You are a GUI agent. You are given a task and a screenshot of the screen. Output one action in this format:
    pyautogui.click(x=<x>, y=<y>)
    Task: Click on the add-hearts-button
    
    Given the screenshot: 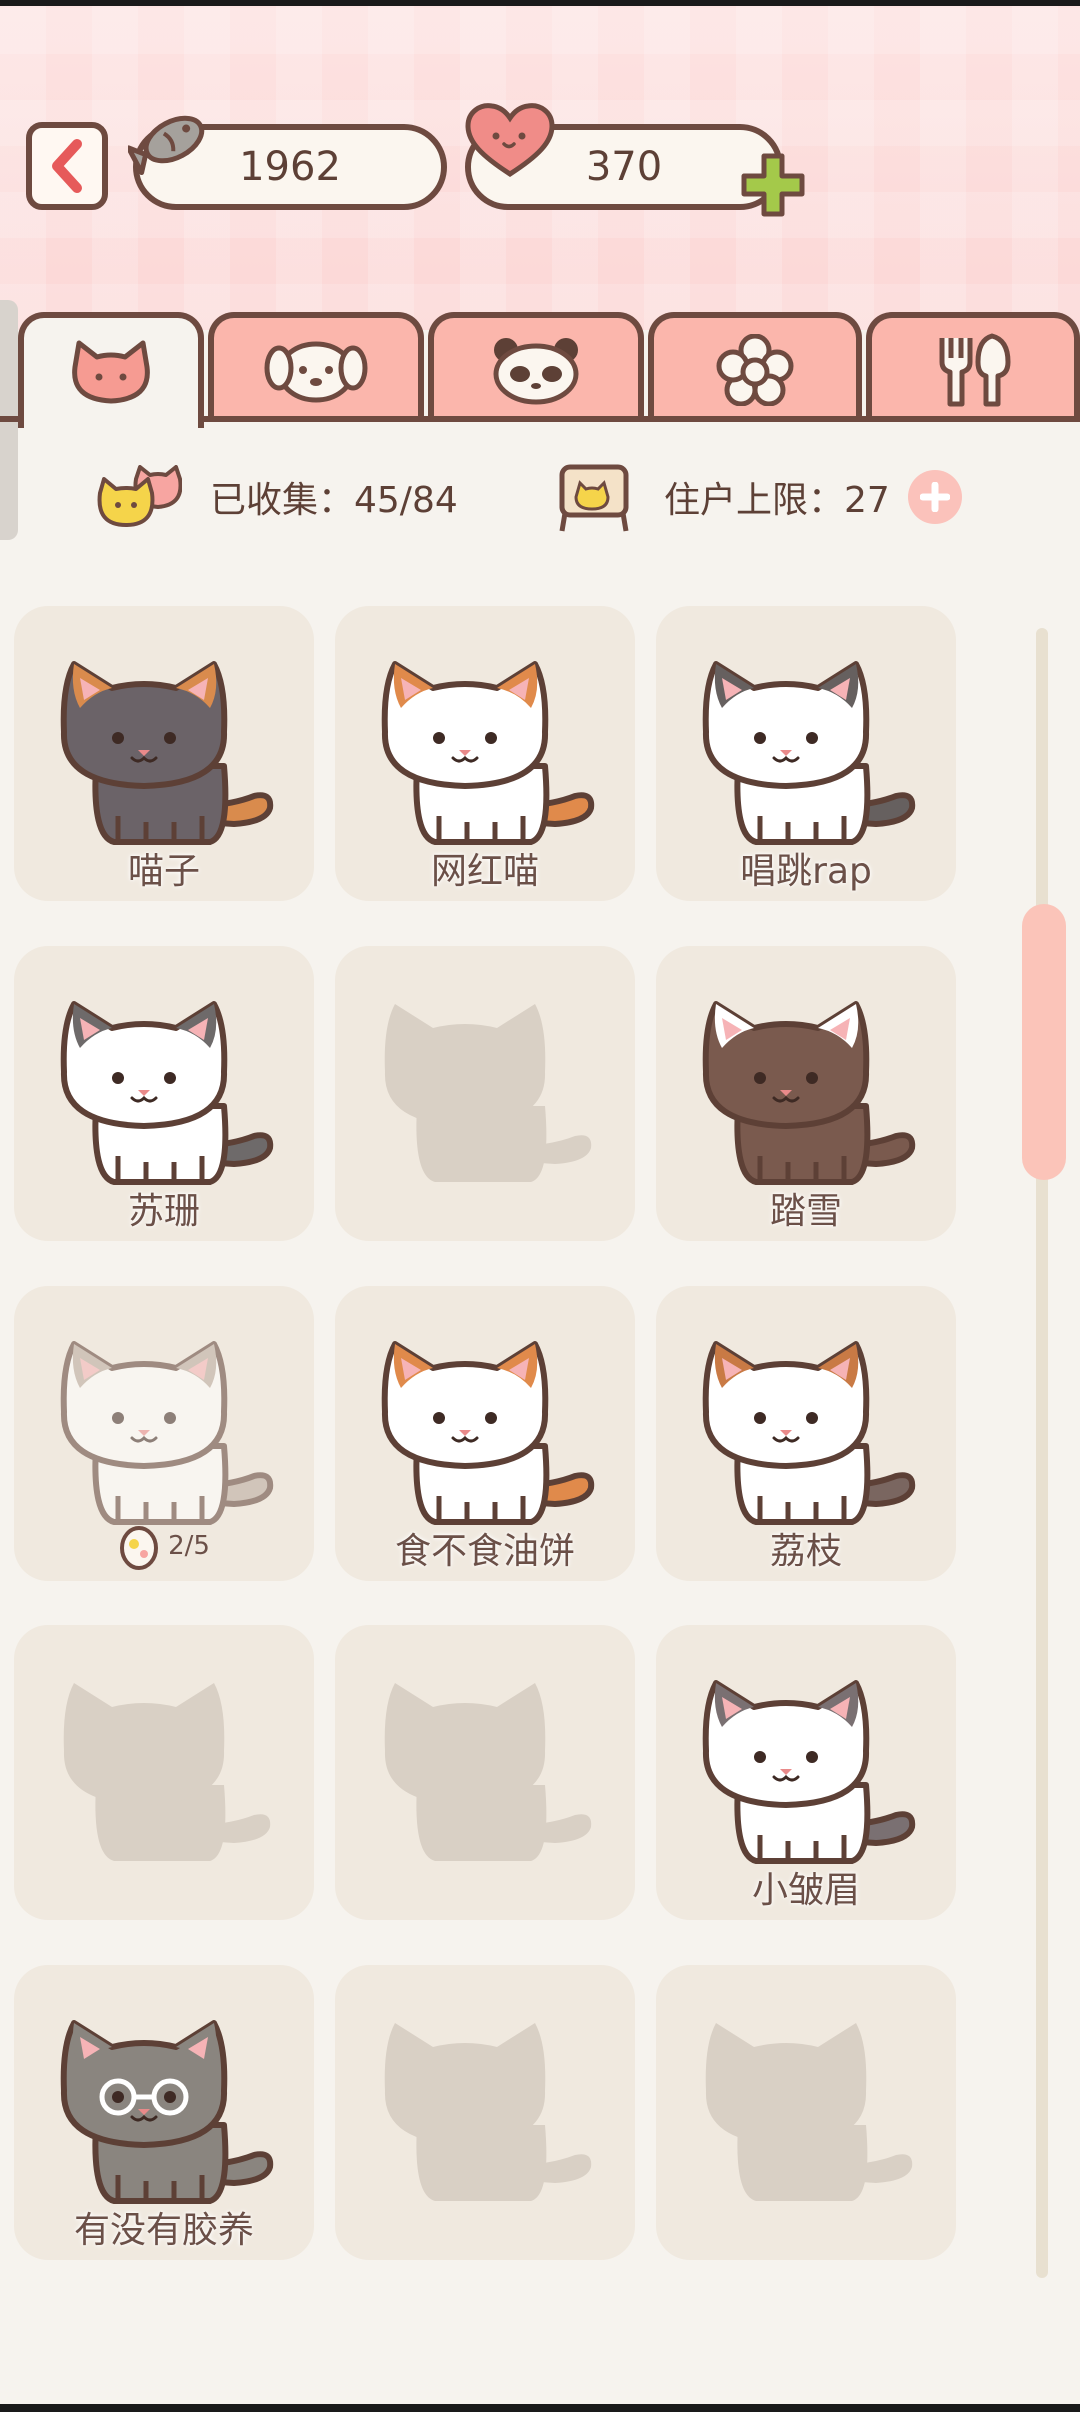 What is the action you would take?
    pyautogui.click(x=773, y=185)
    